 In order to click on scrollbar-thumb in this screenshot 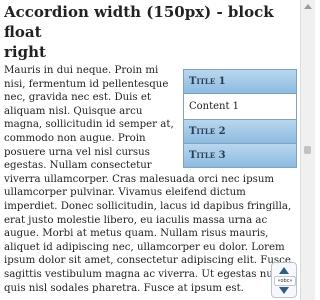, I will do `click(307, 150)`.